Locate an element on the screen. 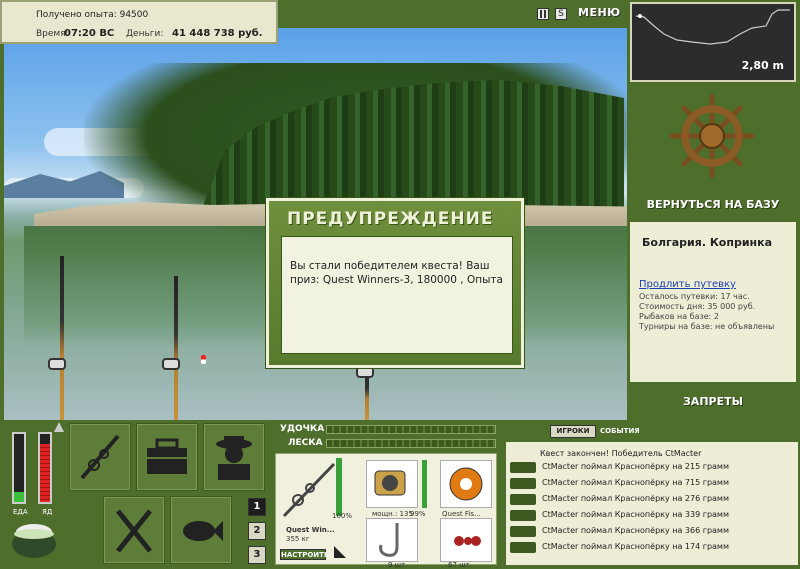 The height and width of the screenshot is (569, 800). depth-value: 2,80 m is located at coordinates (762, 65).